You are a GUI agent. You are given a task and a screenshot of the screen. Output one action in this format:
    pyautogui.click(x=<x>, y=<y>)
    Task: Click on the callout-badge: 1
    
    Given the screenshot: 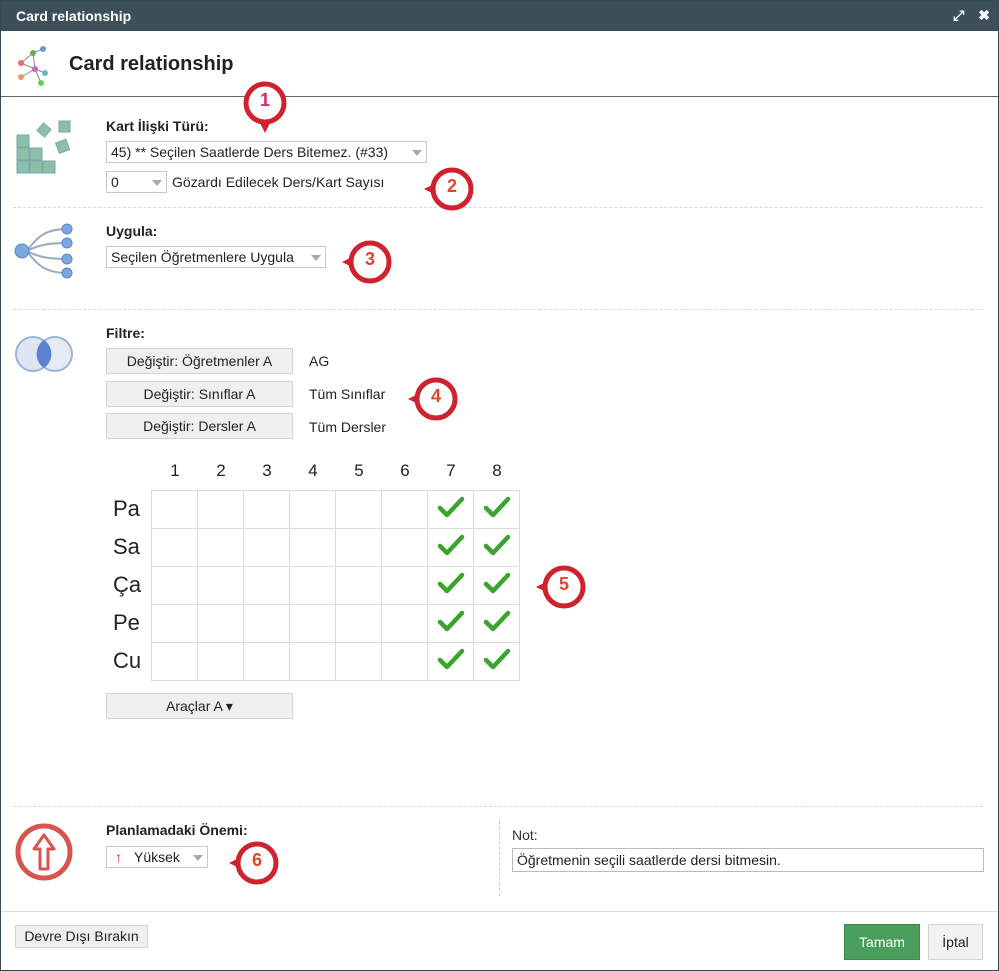 What is the action you would take?
    pyautogui.click(x=265, y=106)
    